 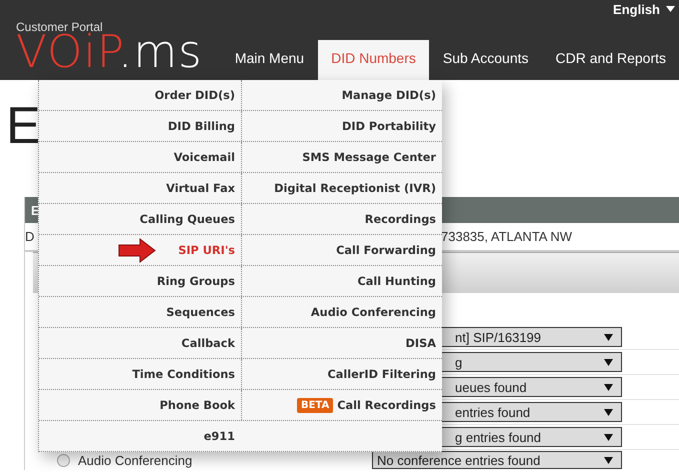 What do you see at coordinates (140, 188) in the screenshot?
I see `menu-item: Virtual Fax` at bounding box center [140, 188].